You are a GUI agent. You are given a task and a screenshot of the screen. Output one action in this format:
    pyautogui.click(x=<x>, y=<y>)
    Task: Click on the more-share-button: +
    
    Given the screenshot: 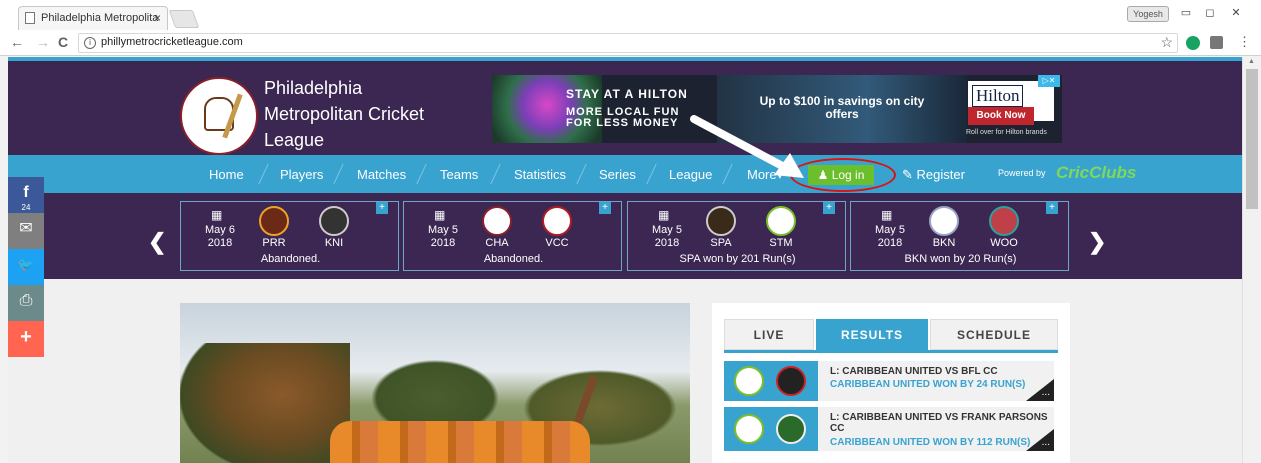 What is the action you would take?
    pyautogui.click(x=26, y=339)
    